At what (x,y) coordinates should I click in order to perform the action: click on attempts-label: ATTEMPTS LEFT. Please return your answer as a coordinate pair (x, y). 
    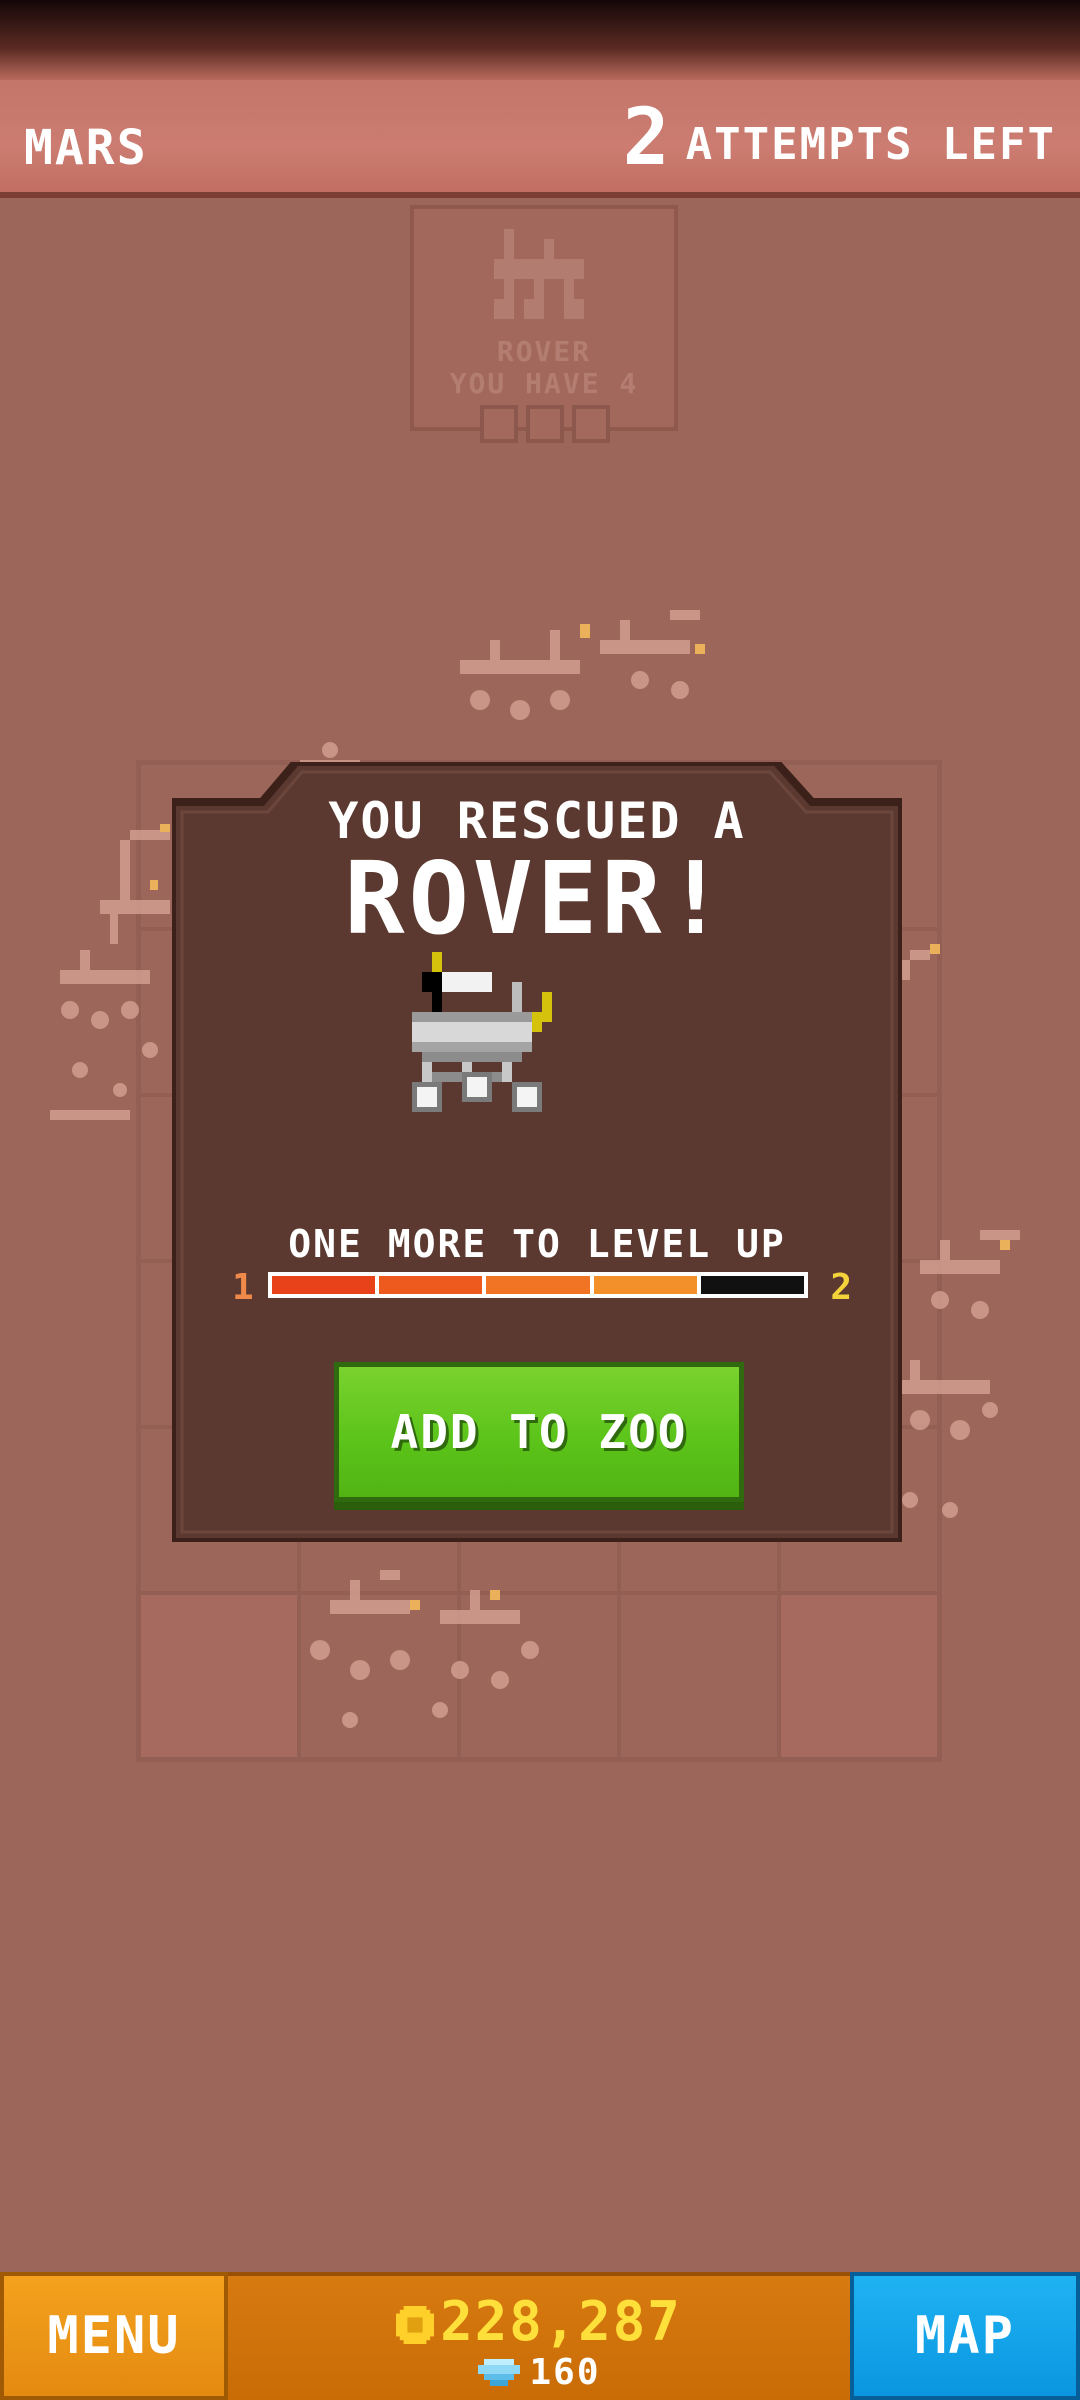
    Looking at the image, I should click on (870, 144).